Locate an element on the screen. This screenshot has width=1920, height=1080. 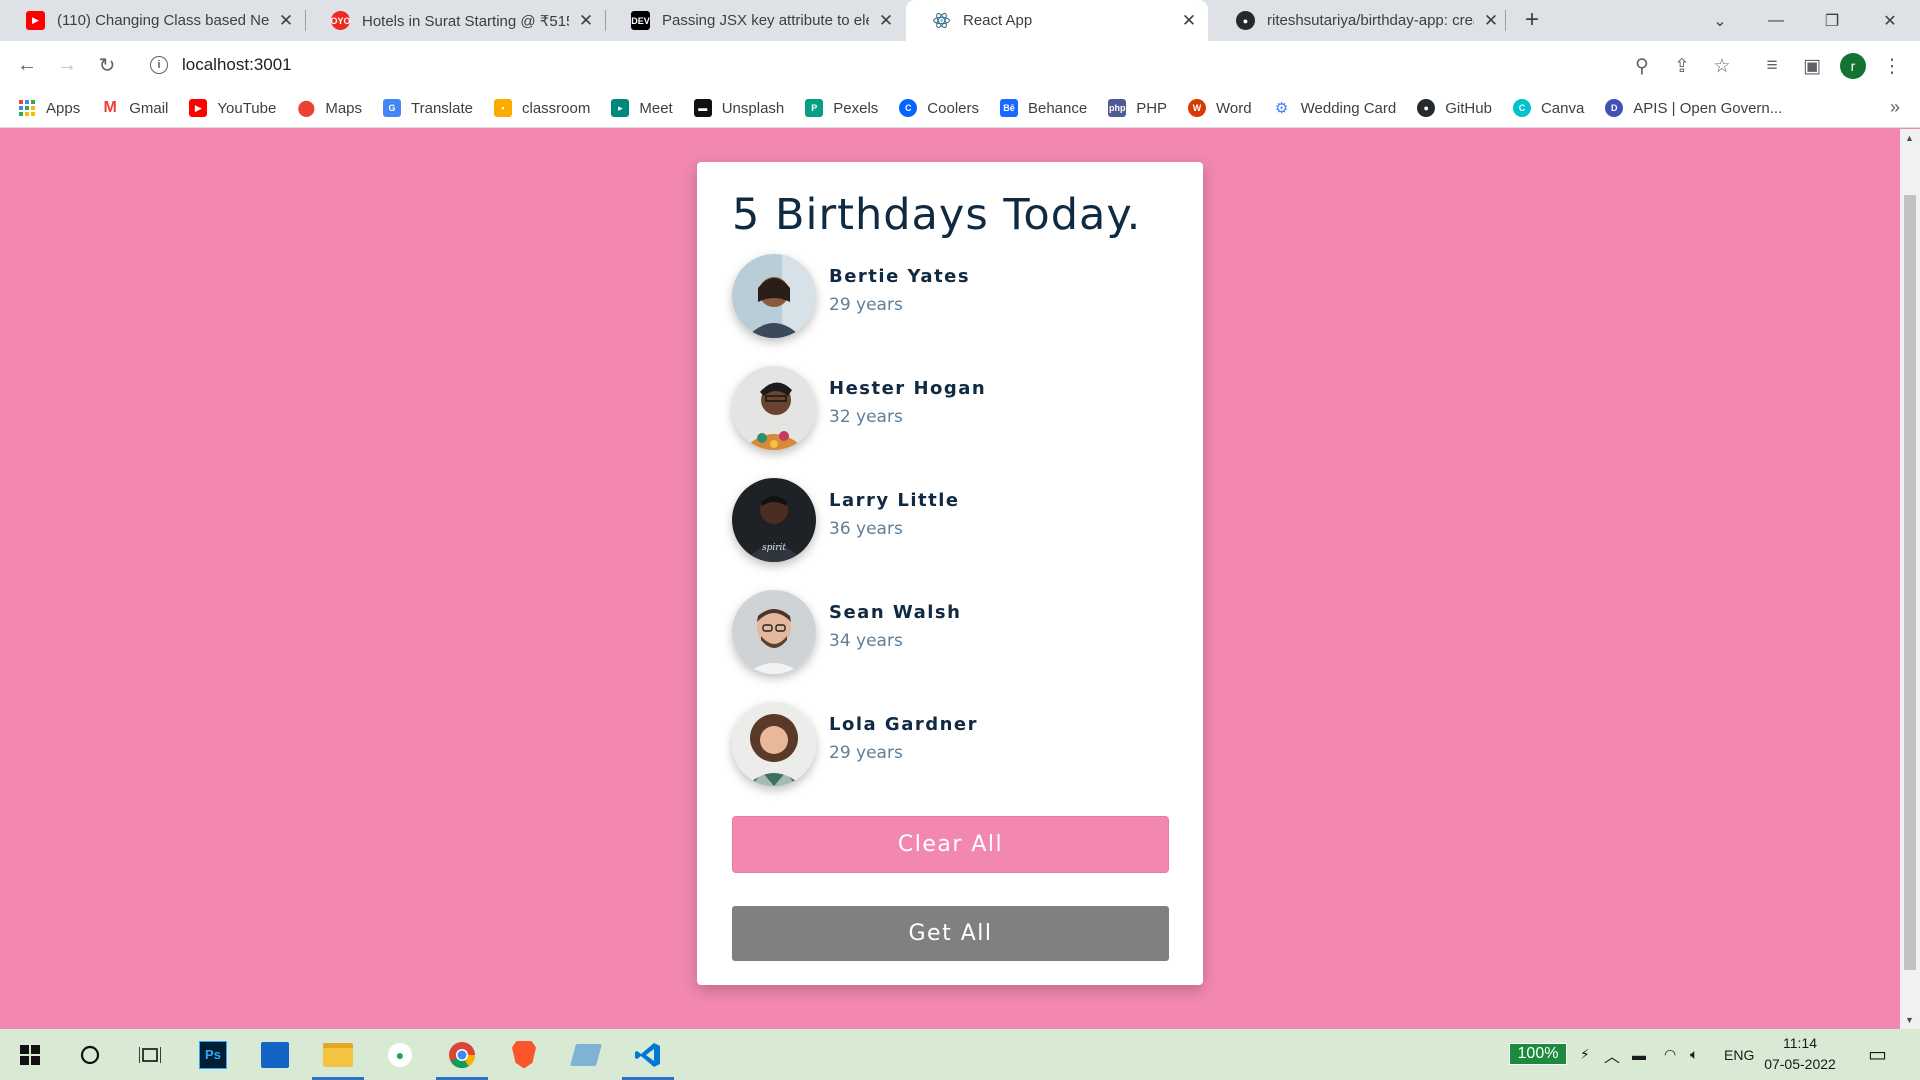
site-info-icon: i is located at coordinates (159, 65).